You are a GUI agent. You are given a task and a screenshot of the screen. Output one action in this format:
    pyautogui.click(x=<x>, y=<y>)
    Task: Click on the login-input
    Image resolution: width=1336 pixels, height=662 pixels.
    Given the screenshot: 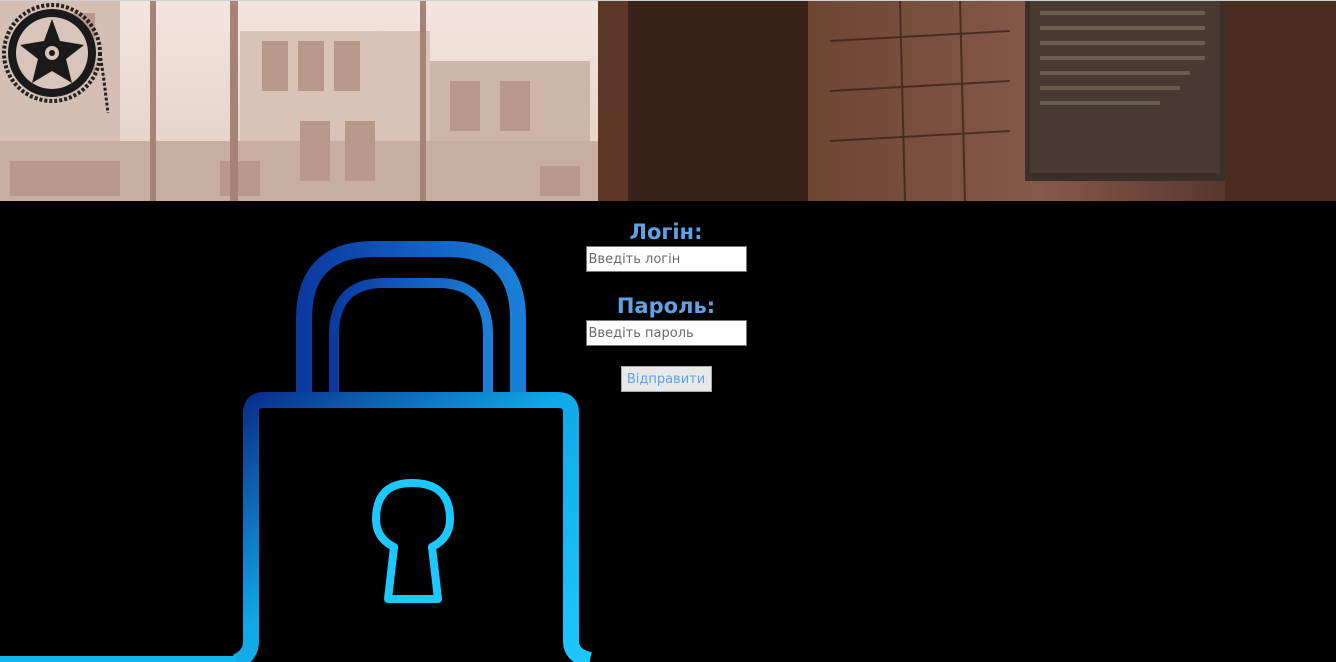 What is the action you would take?
    pyautogui.click(x=666, y=259)
    